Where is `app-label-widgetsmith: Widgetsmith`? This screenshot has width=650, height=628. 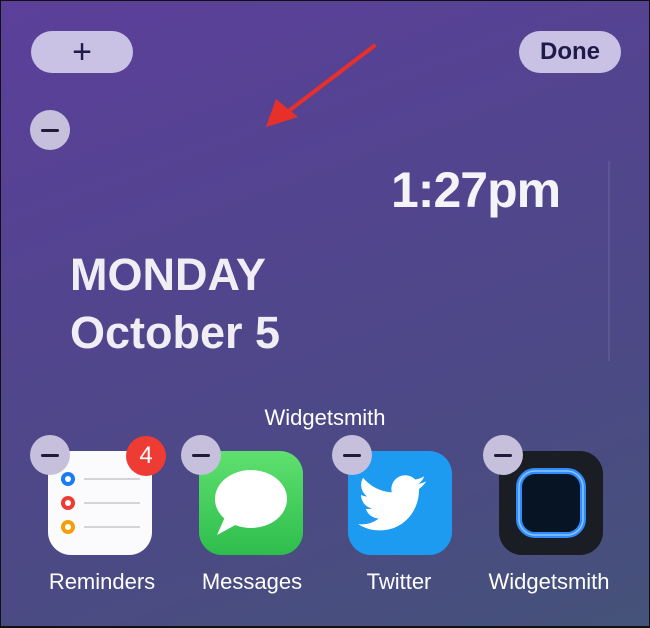 app-label-widgetsmith: Widgetsmith is located at coordinates (549, 581).